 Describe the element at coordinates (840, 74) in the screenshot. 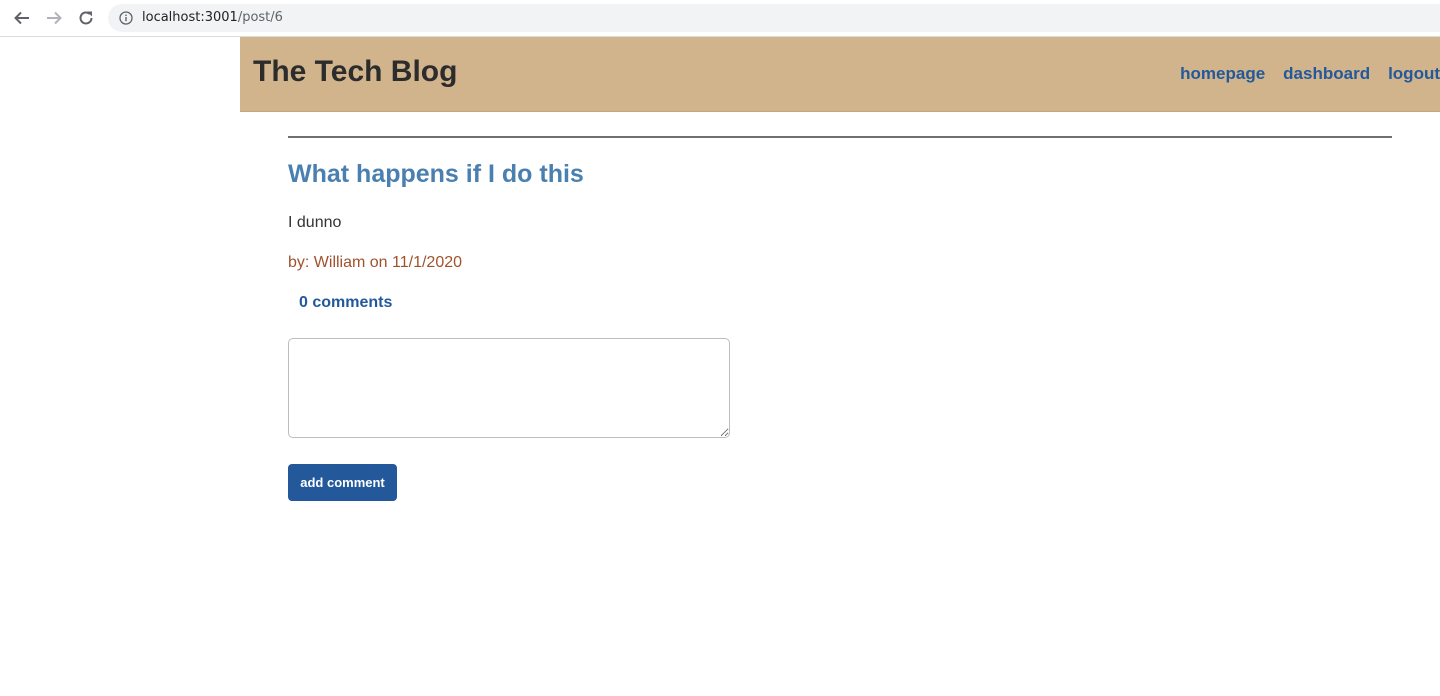

I see `site-header: The Tech Blog homepage dashboard logout` at that location.